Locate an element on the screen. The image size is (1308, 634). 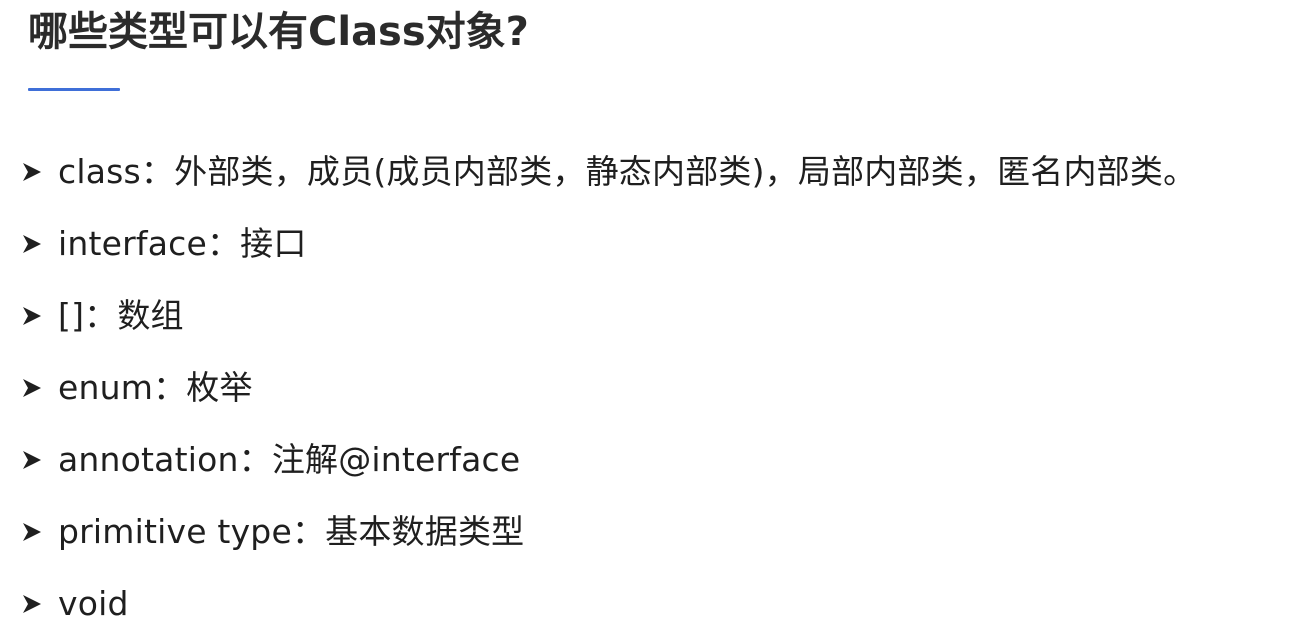
slide-title: 哪些类型可以有Class对象? is located at coordinates (278, 32).